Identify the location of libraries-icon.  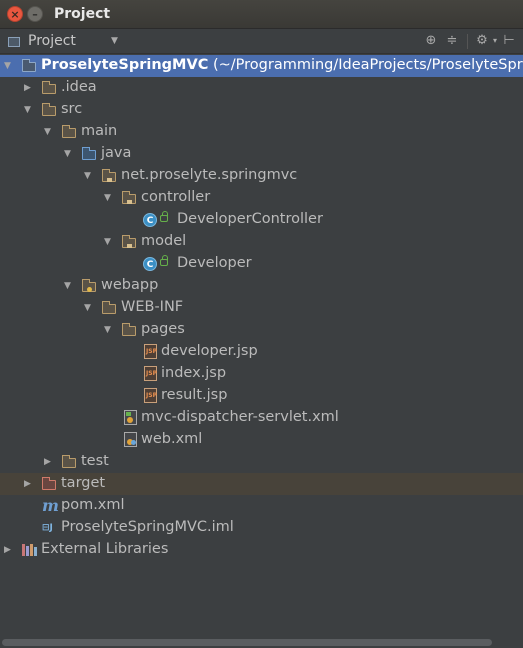
(29, 550).